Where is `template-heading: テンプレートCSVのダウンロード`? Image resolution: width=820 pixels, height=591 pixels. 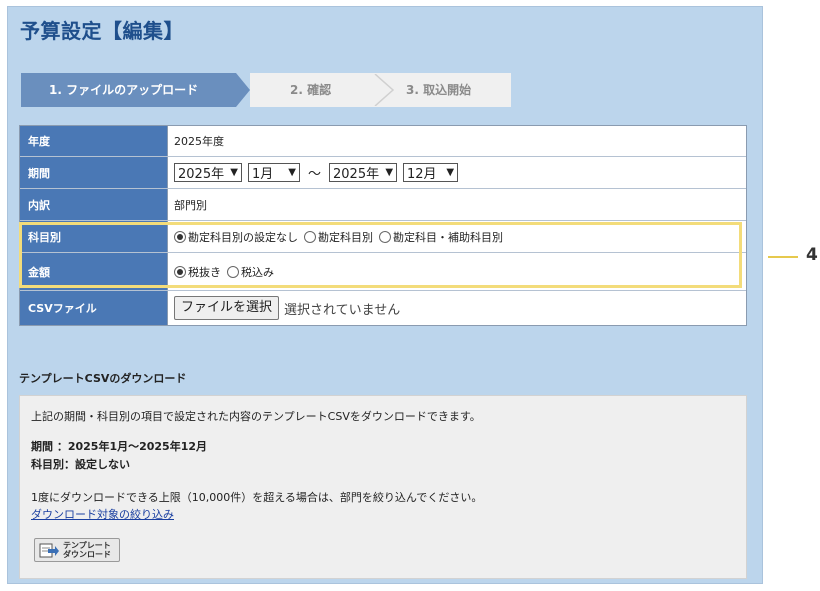
template-heading: テンプレートCSVのダウンロード is located at coordinates (103, 378).